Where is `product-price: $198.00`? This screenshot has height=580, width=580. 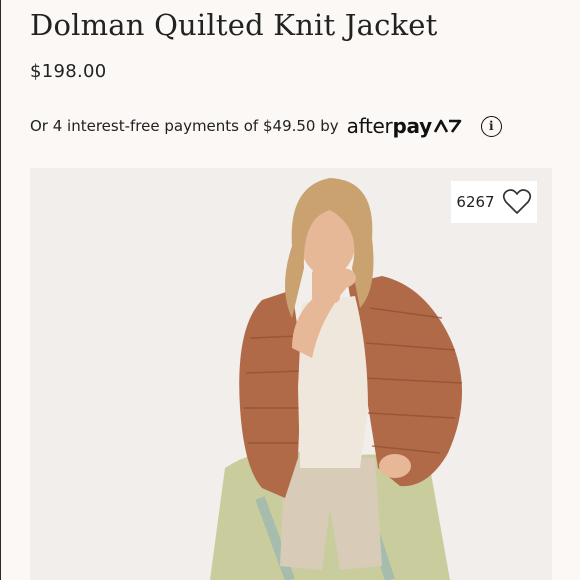
product-price: $198.00 is located at coordinates (68, 71).